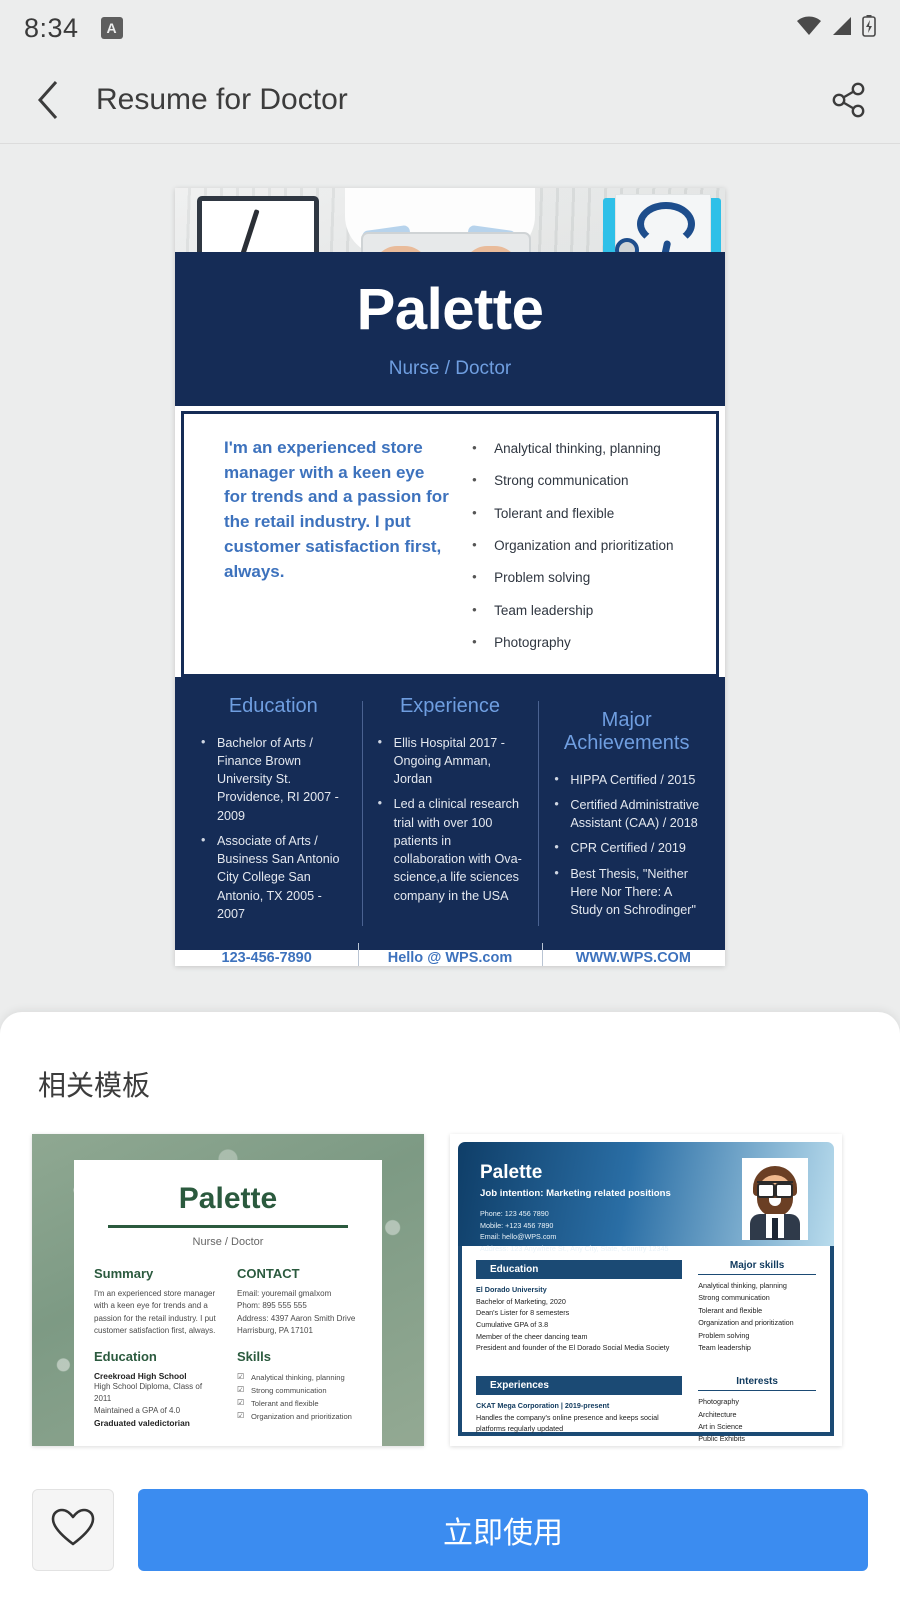  Describe the element at coordinates (450, 705) in the screenshot. I see `column-heading: Experience` at that location.